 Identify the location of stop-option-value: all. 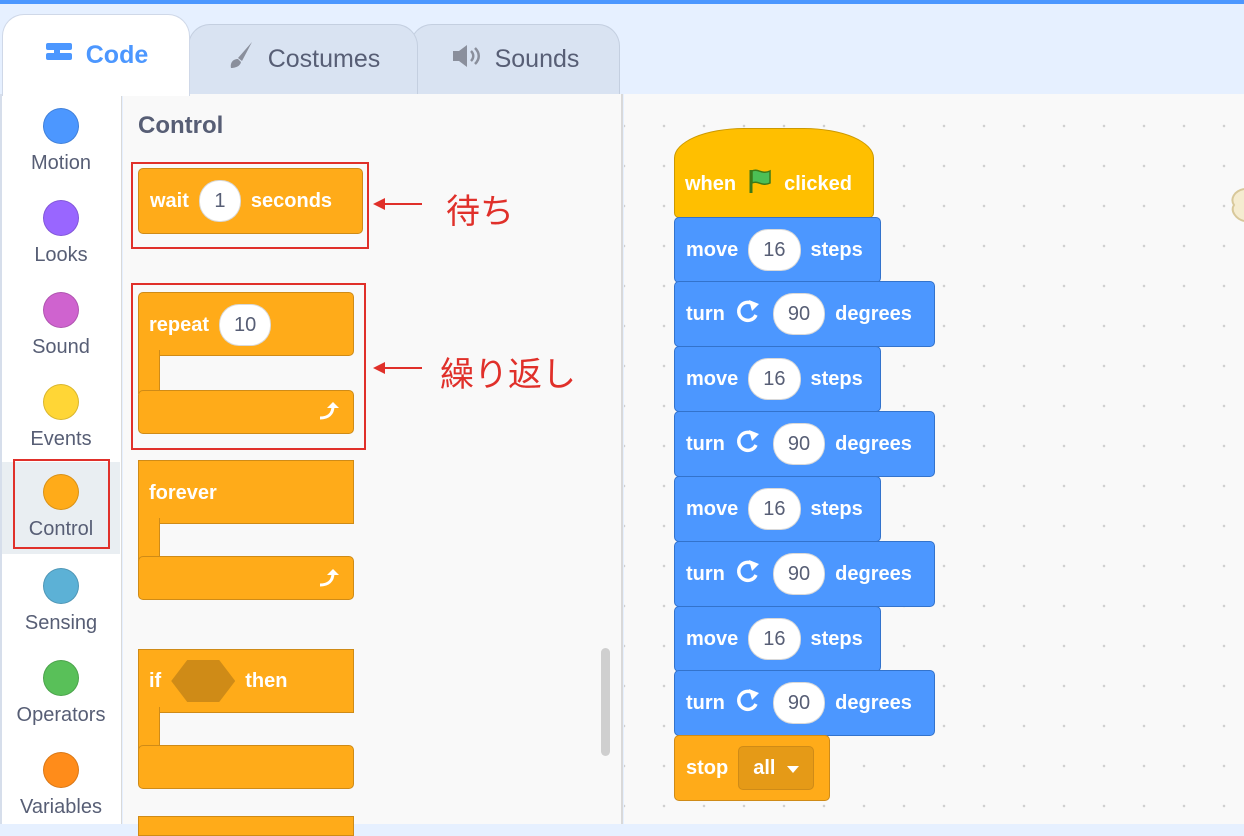
(764, 767).